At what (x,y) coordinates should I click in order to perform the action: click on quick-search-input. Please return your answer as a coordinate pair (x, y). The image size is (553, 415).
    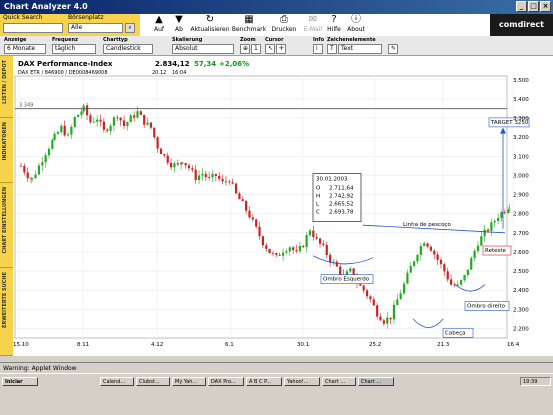
    Looking at the image, I should click on (33, 28).